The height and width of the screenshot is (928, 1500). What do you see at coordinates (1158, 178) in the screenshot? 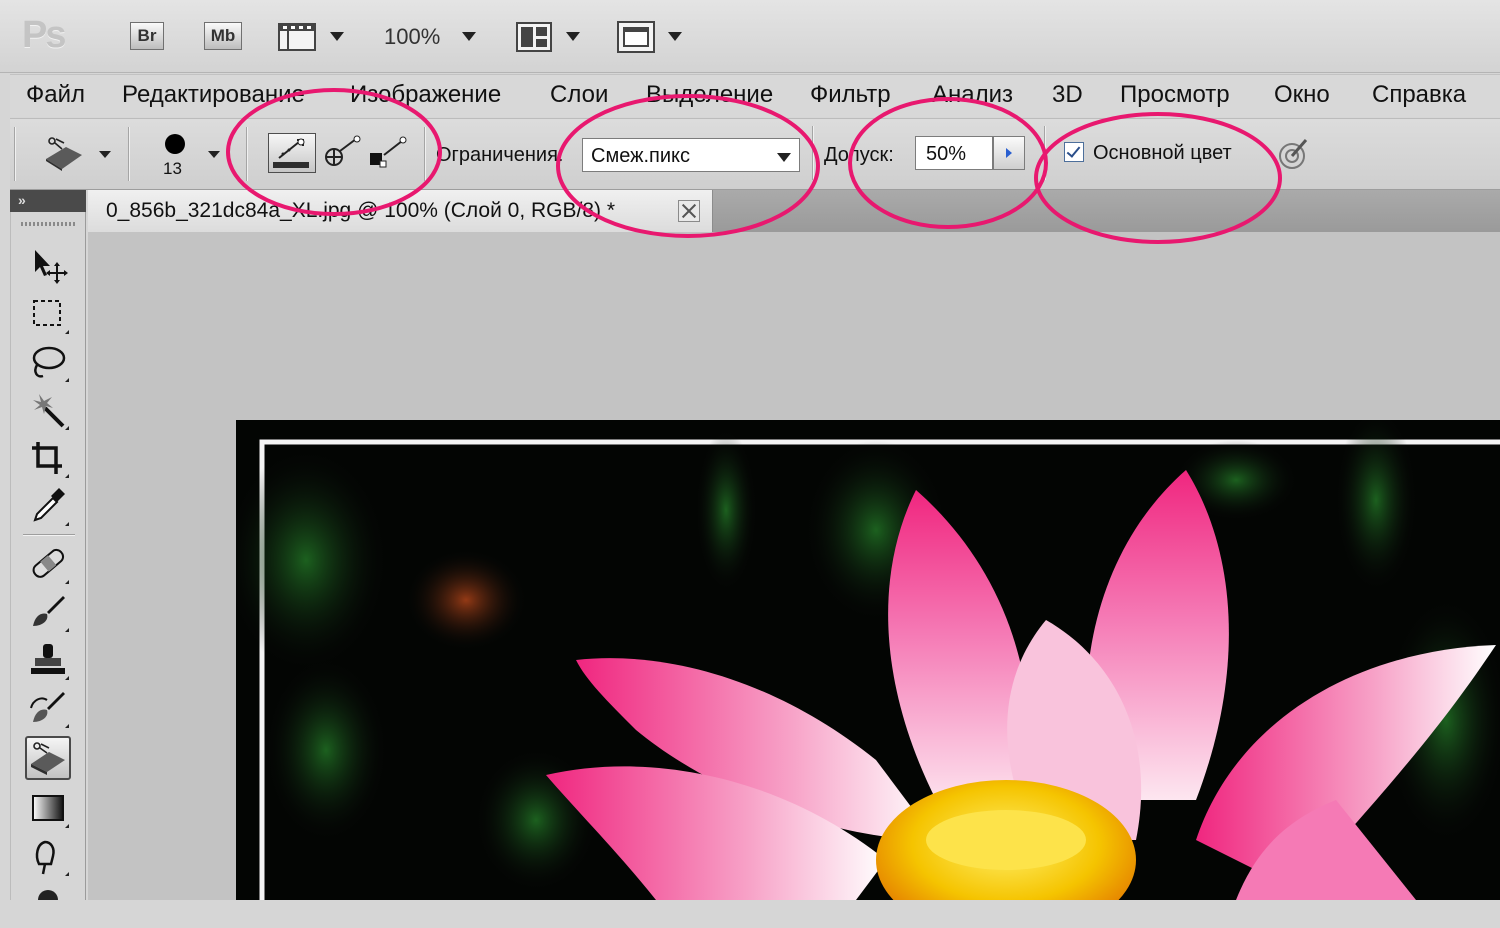
I see `annotation-circle-foreground` at bounding box center [1158, 178].